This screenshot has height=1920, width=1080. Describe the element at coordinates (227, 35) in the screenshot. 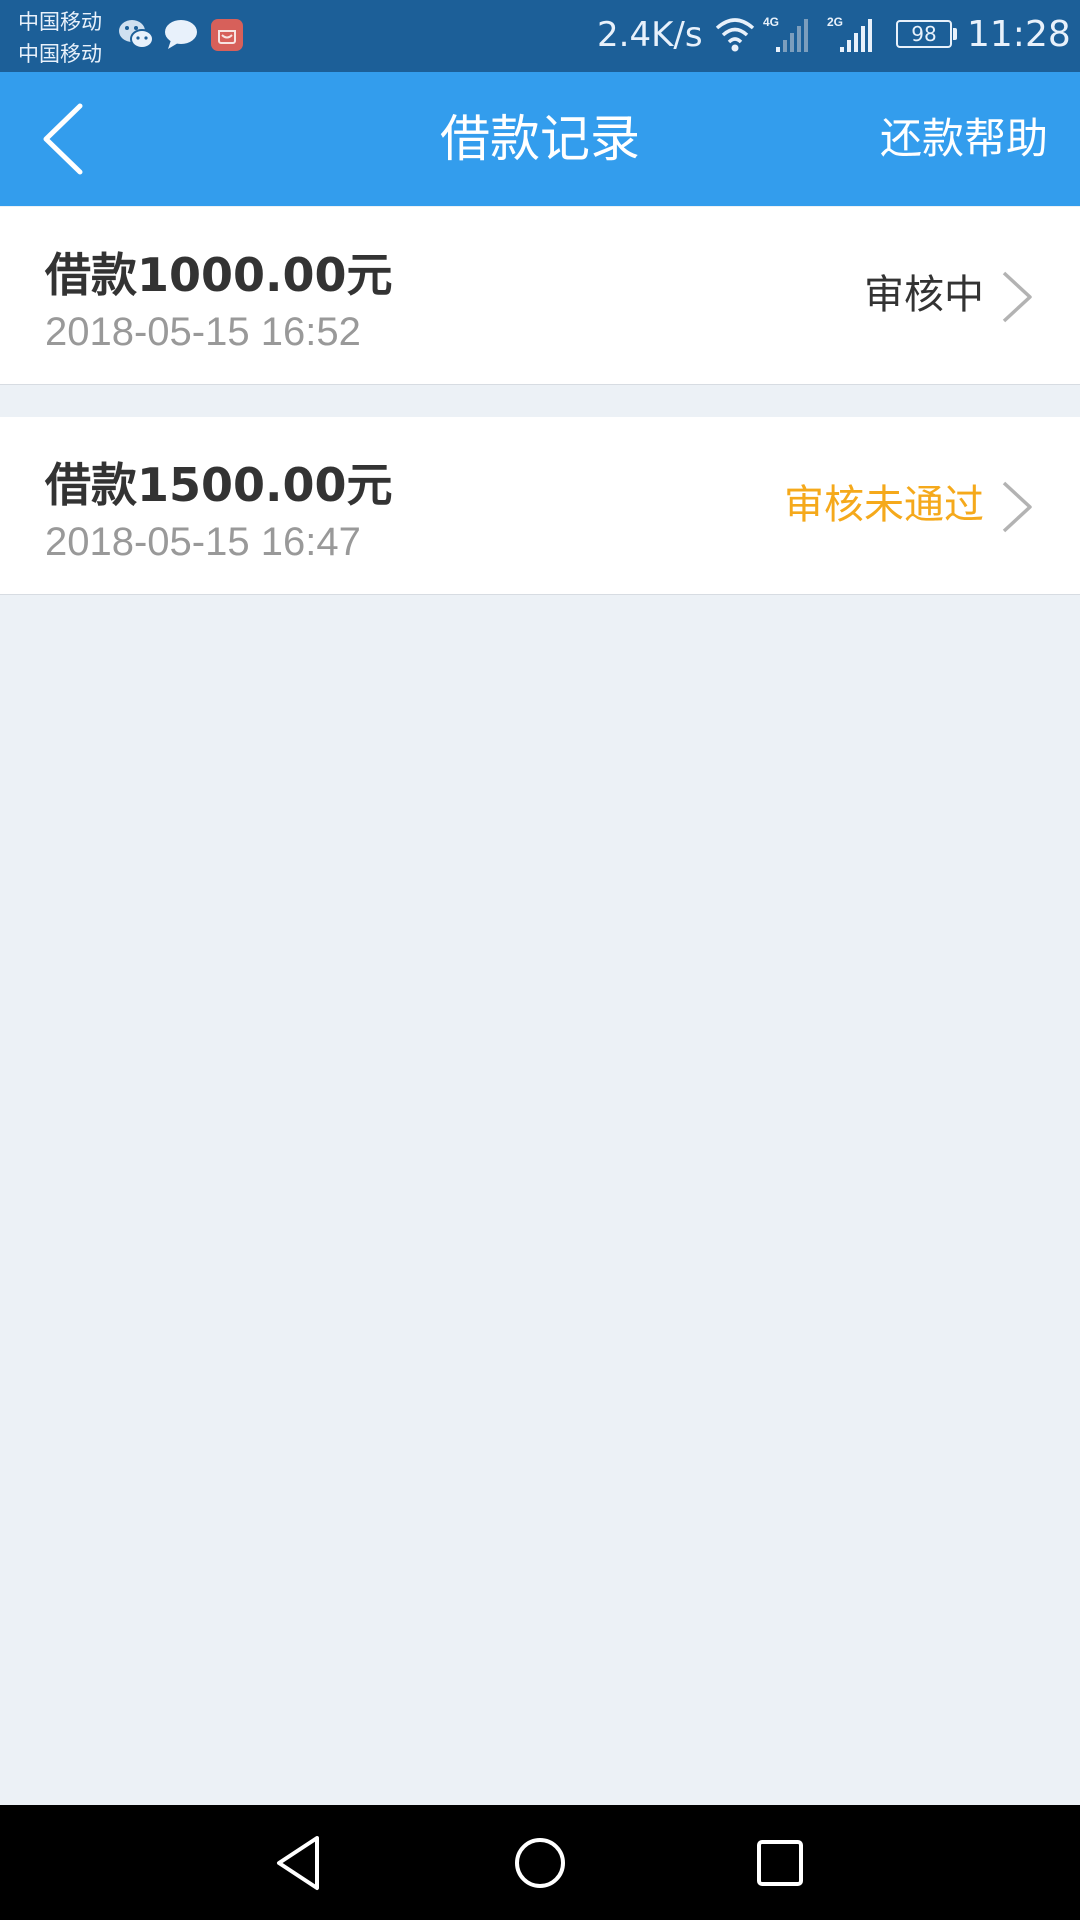

I see `store-app-icon` at that location.